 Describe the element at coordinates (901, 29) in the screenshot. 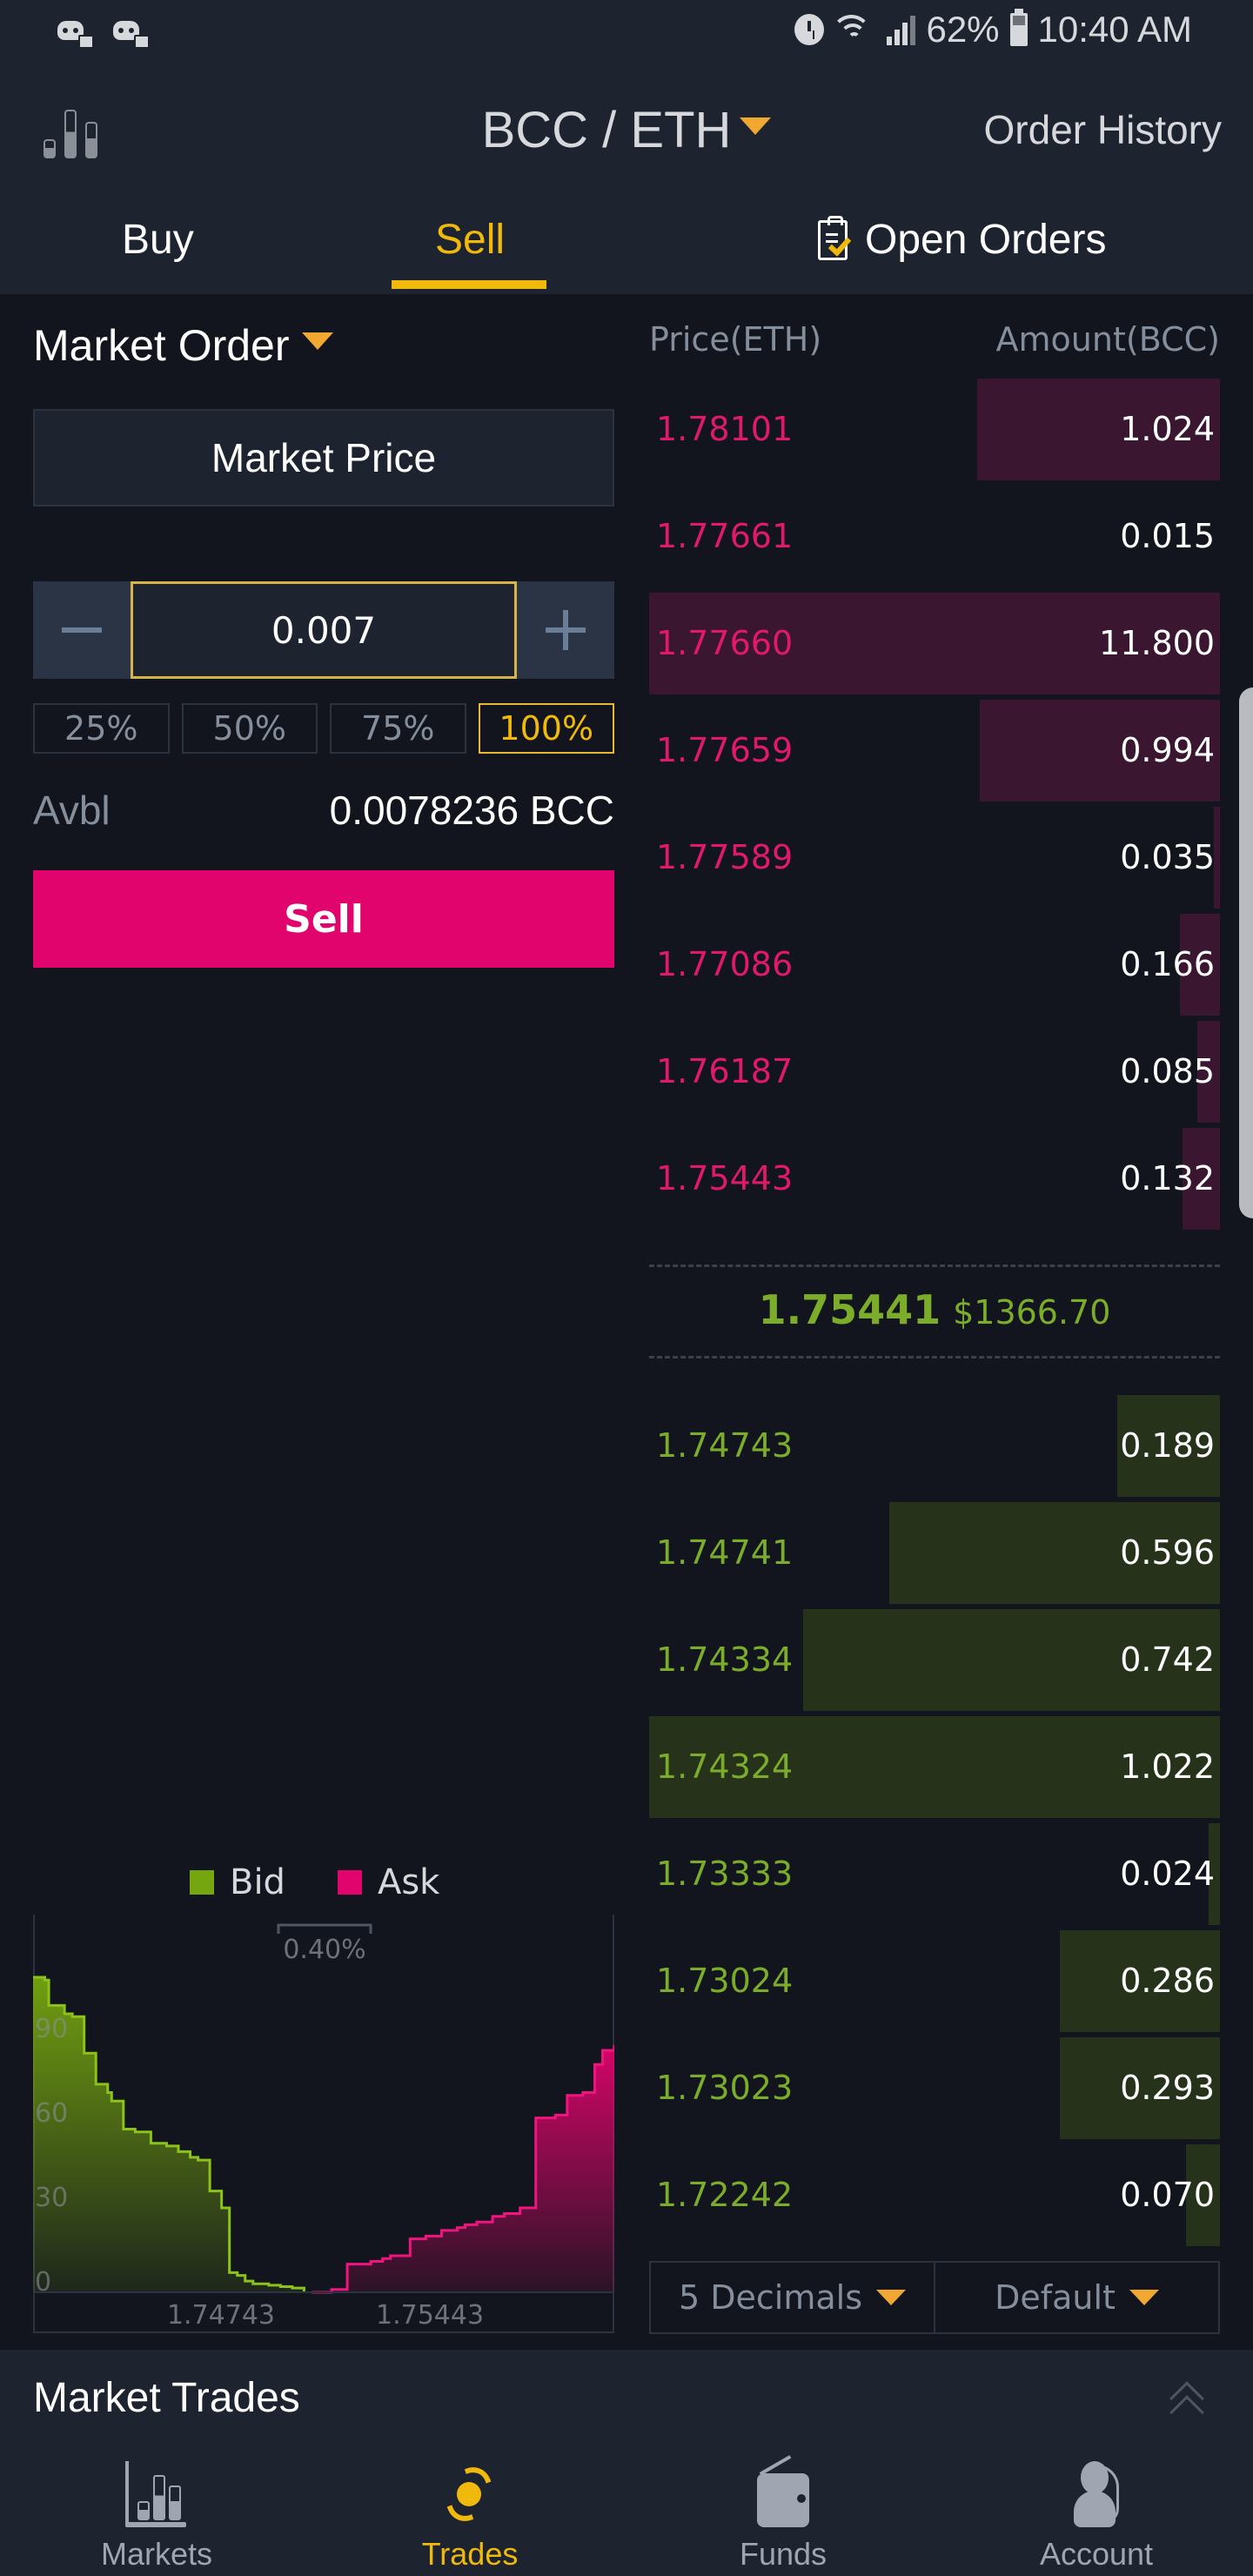

I see `signal-icon` at that location.